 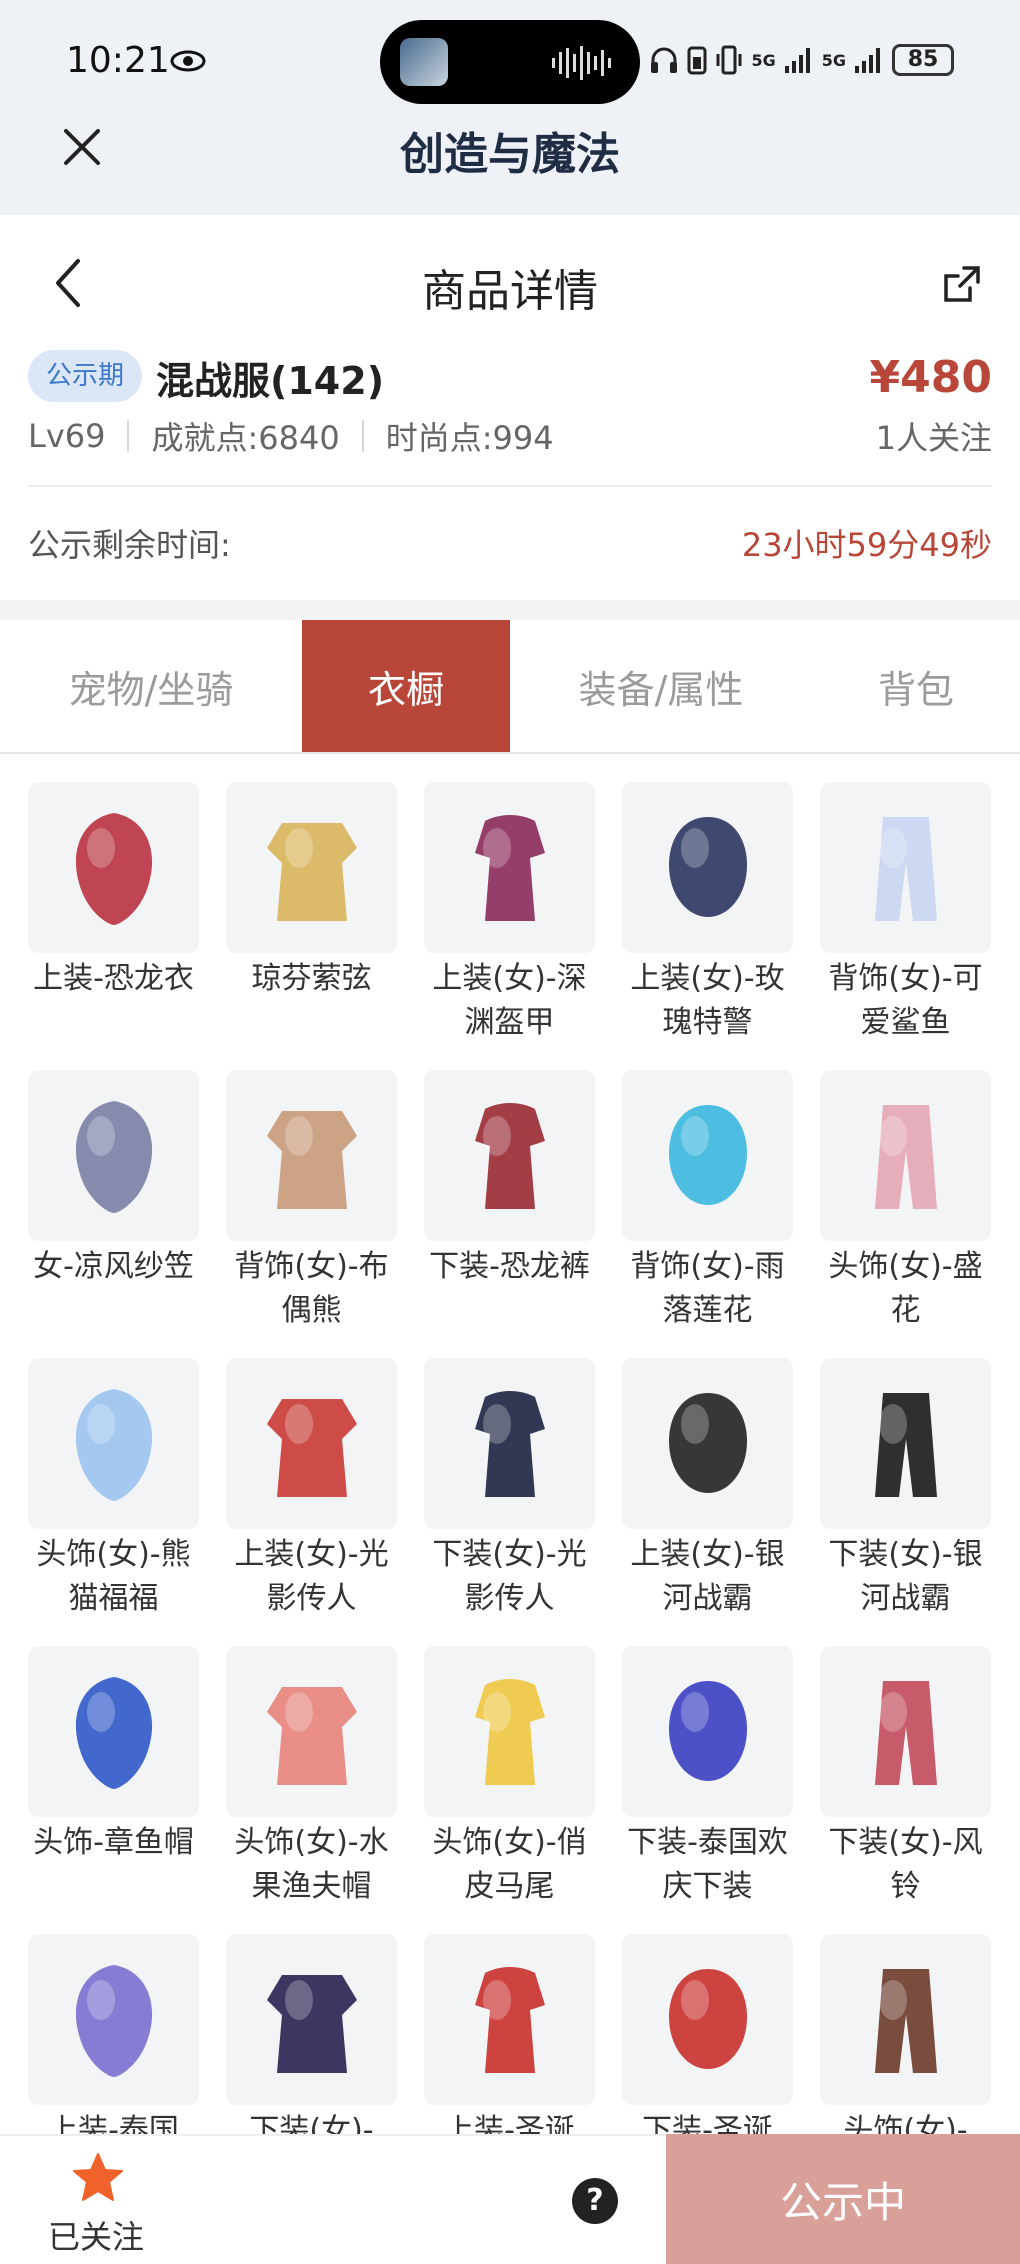 I want to click on star-icon, so click(x=98, y=2178).